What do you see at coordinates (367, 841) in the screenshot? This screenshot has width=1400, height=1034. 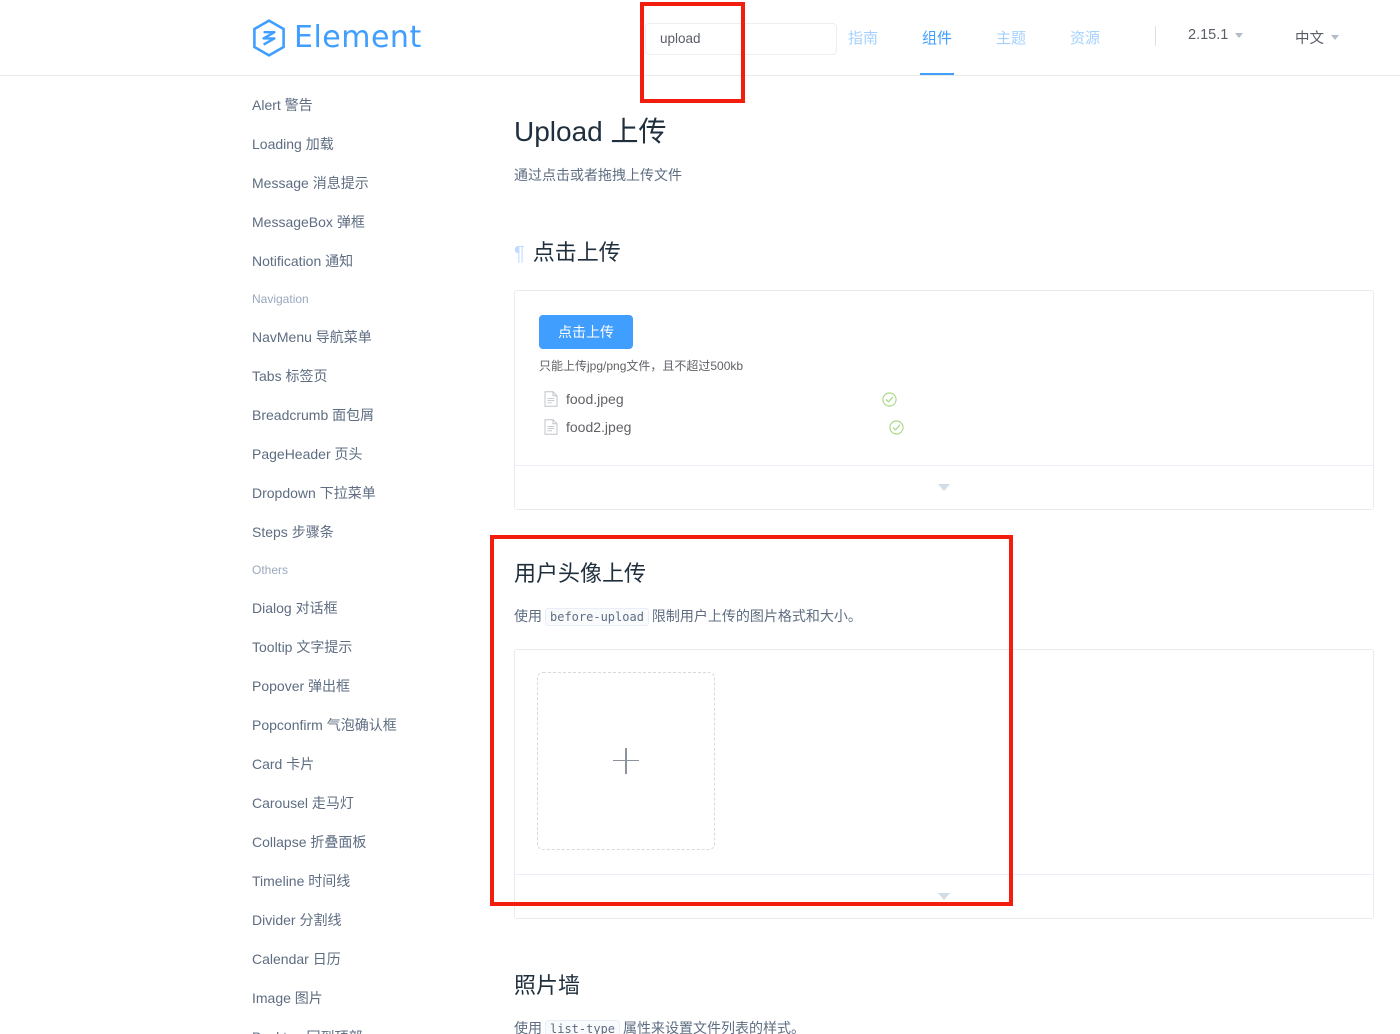 I see `sidebar-item-collapse: Collapse 折叠面板` at bounding box center [367, 841].